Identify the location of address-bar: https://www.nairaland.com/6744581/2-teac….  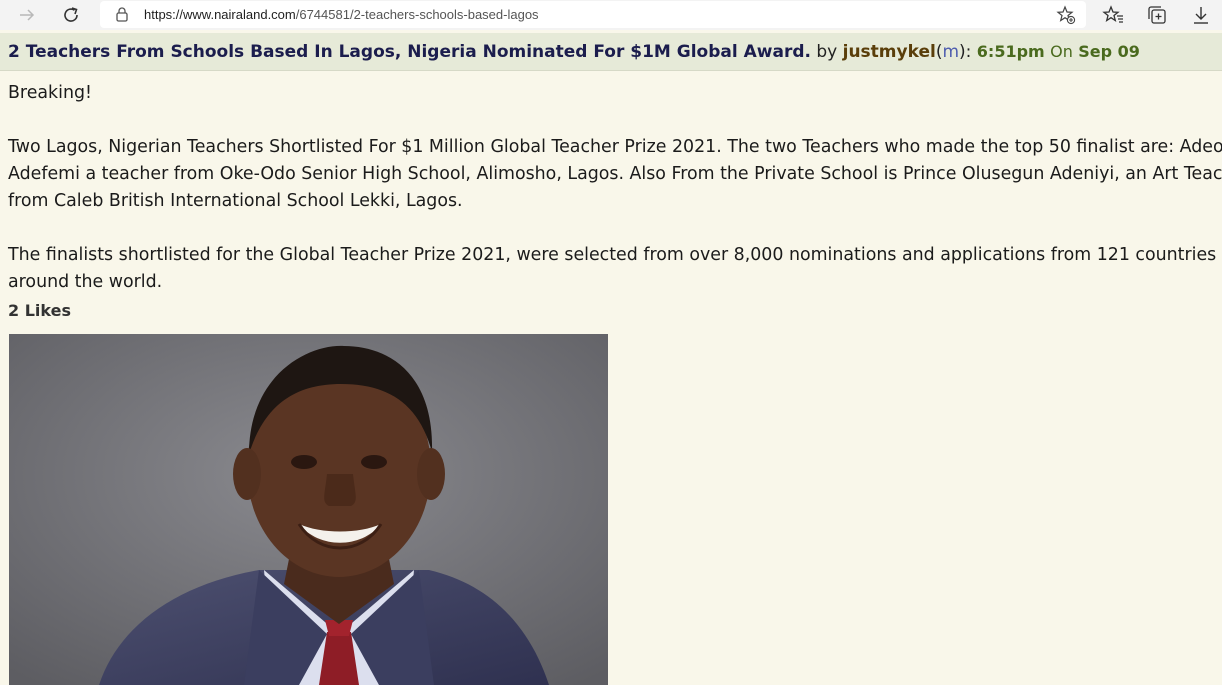
(593, 14).